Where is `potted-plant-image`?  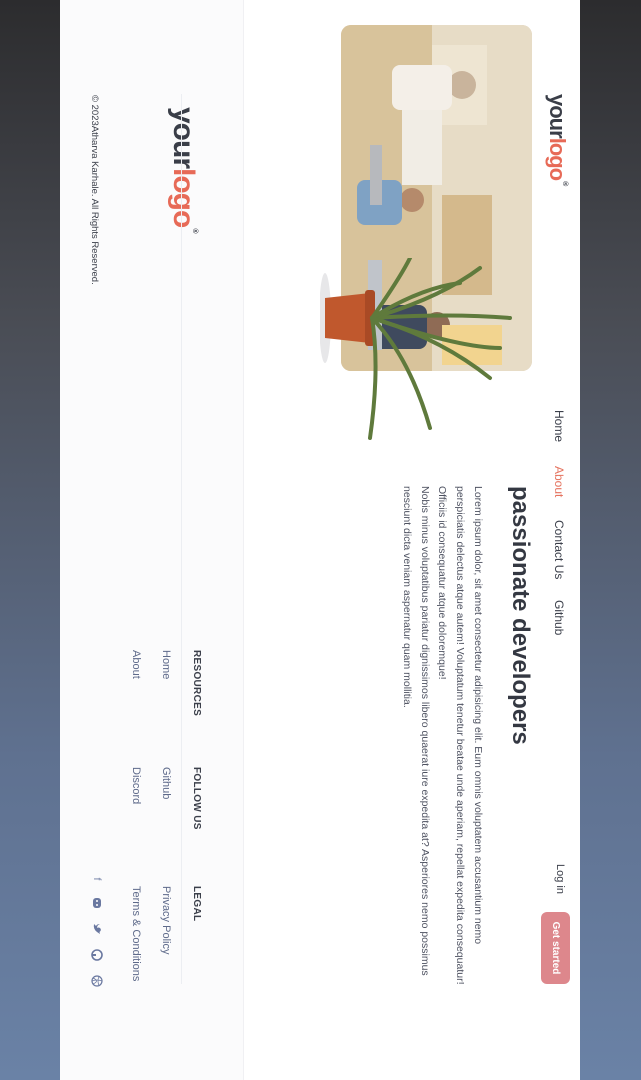
potted-plant-image is located at coordinates (419, 352).